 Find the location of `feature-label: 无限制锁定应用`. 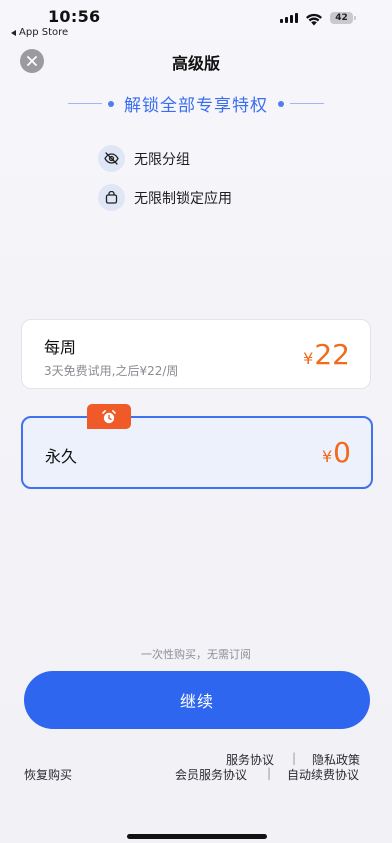

feature-label: 无限制锁定应用 is located at coordinates (183, 198).